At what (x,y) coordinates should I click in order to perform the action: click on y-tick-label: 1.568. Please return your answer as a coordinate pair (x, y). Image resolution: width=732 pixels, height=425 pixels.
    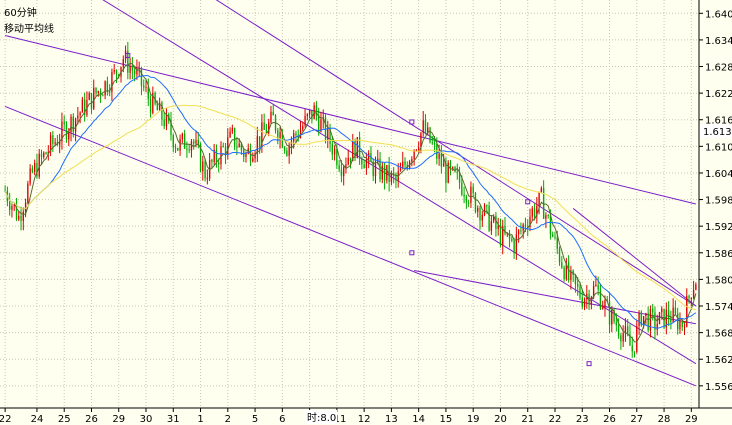
    Looking at the image, I should click on (718, 334).